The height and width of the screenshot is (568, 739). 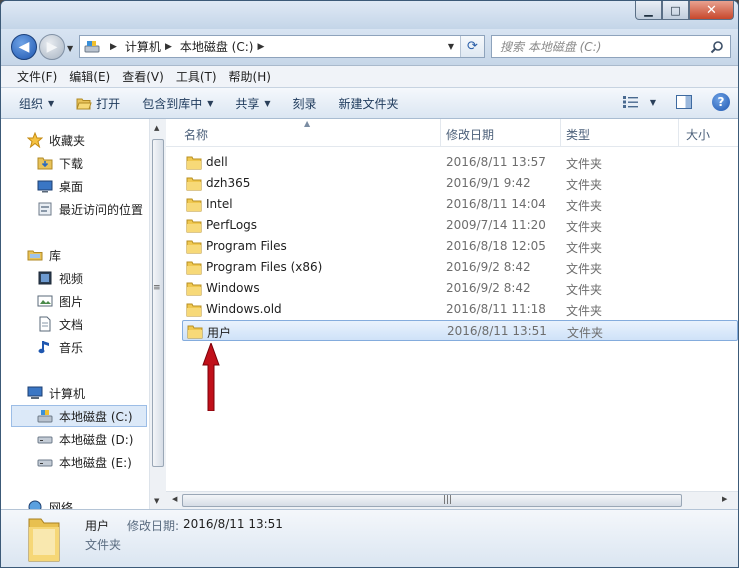 What do you see at coordinates (460, 162) in the screenshot?
I see `file-row: dell 2016/8/11 13:57 文件夹` at bounding box center [460, 162].